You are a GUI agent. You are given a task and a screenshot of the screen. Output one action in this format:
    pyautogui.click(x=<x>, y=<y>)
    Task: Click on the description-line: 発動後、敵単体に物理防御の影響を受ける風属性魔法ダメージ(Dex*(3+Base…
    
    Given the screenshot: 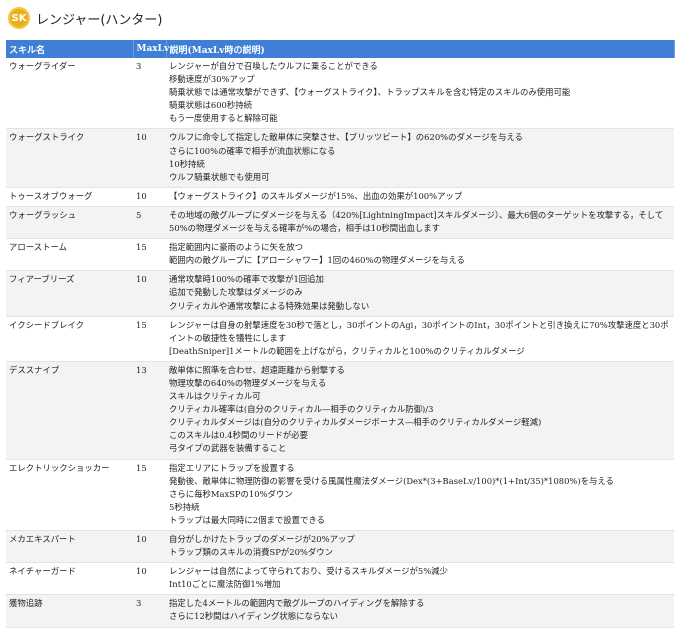 What is the action you would take?
    pyautogui.click(x=391, y=480)
    